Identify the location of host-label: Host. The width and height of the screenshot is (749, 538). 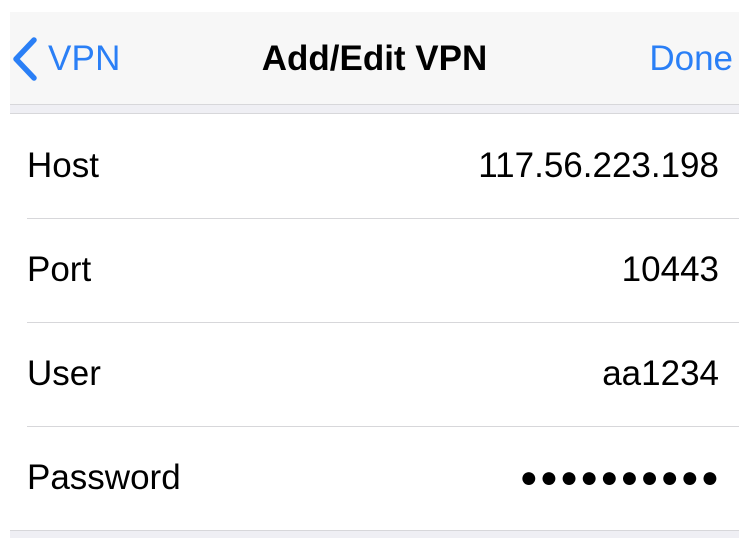
(63, 165).